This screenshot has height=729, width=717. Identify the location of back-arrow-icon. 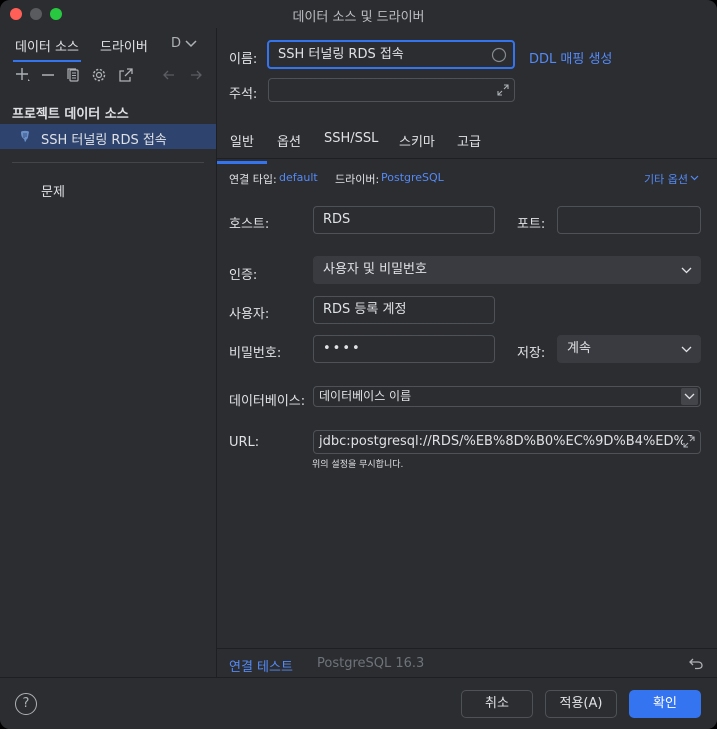
(169, 75).